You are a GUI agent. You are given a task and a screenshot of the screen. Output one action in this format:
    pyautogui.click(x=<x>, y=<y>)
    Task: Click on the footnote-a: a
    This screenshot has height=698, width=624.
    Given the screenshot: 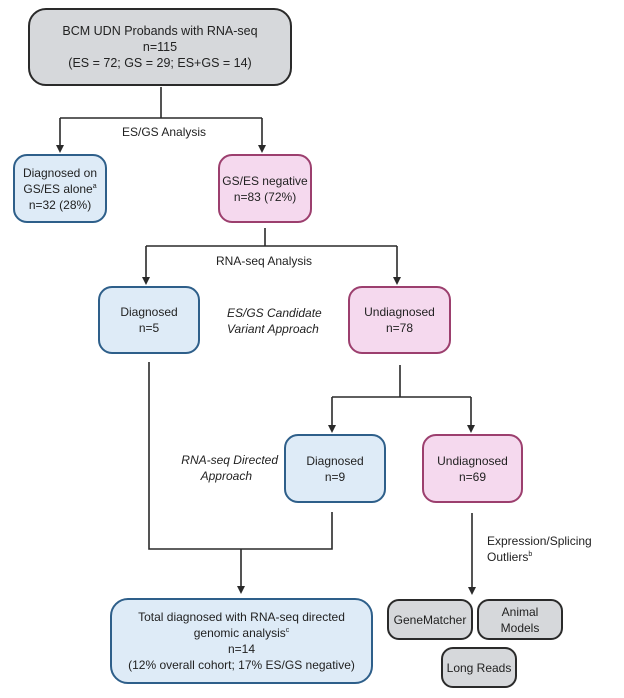 What is the action you would take?
    pyautogui.click(x=94, y=186)
    